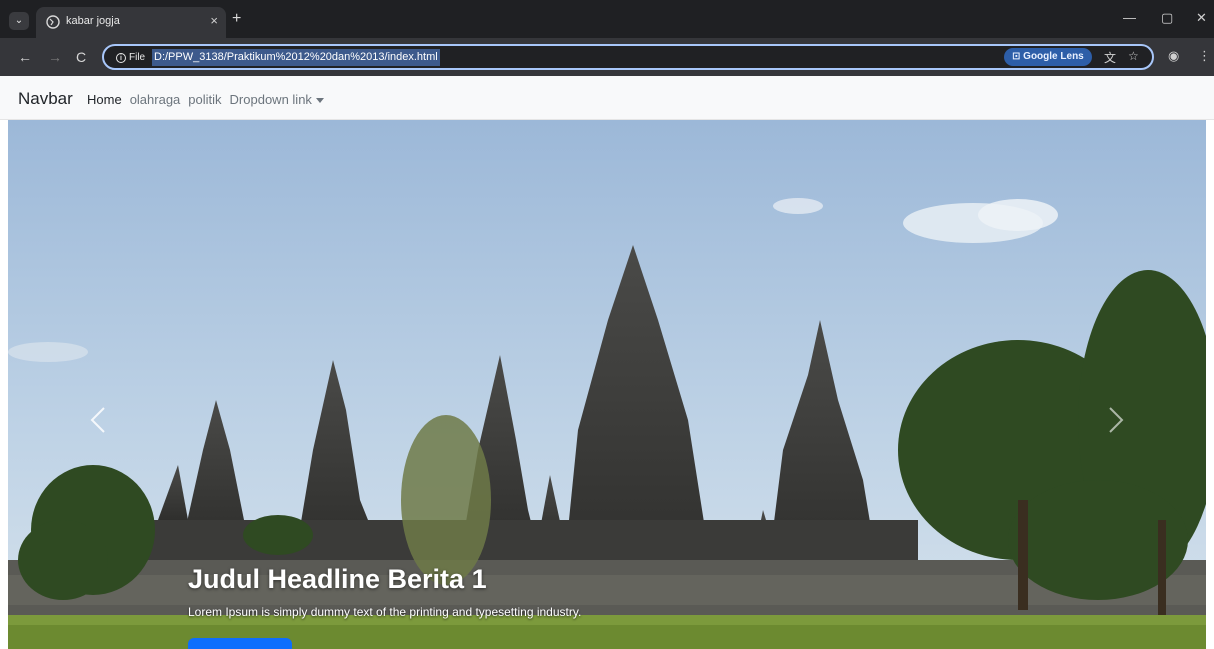 The width and height of the screenshot is (1214, 649). Describe the element at coordinates (1173, 56) in the screenshot. I see `profile-icon: ◉` at that location.